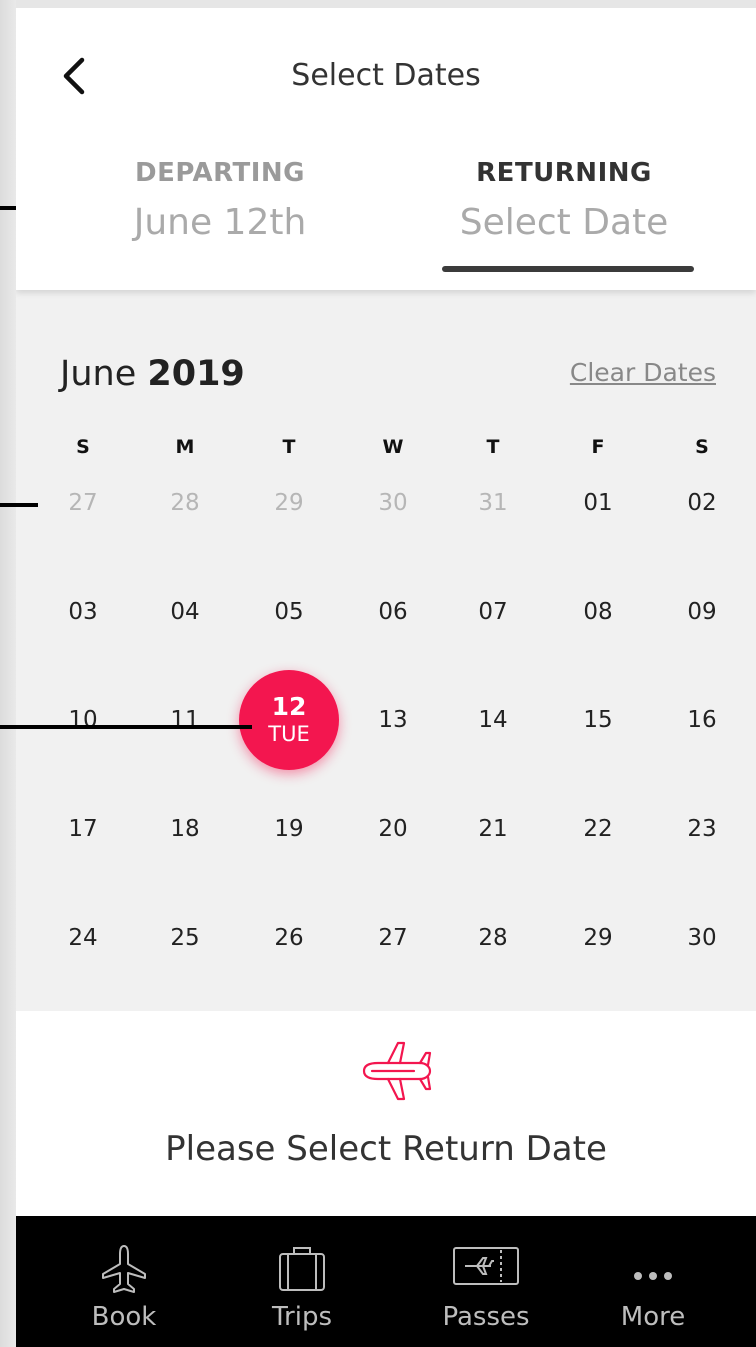 The width and height of the screenshot is (756, 1347). I want to click on calendar-day: 14, so click(493, 720).